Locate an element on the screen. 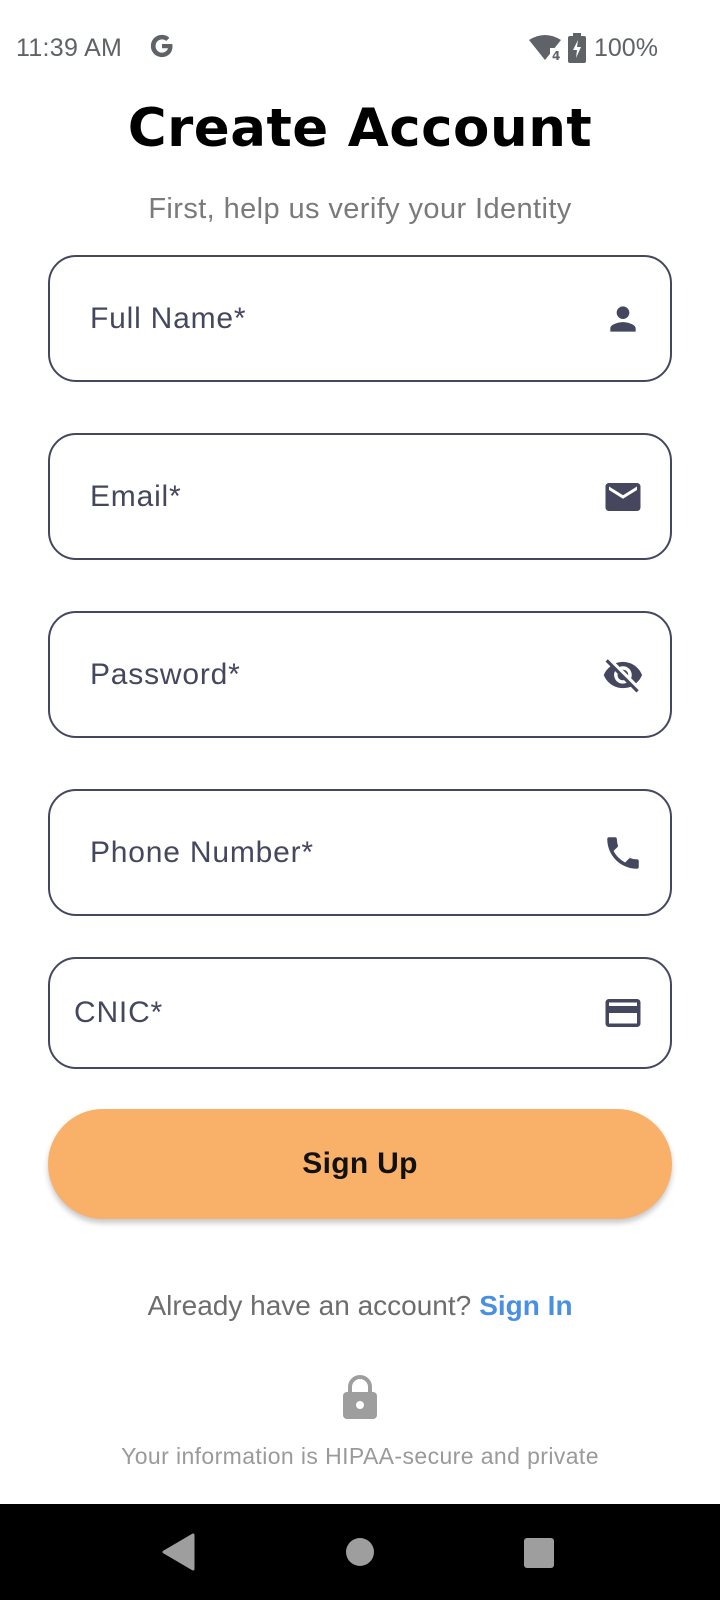 The height and width of the screenshot is (1600, 720). sign-up-label: Sign Up is located at coordinates (360, 1163).